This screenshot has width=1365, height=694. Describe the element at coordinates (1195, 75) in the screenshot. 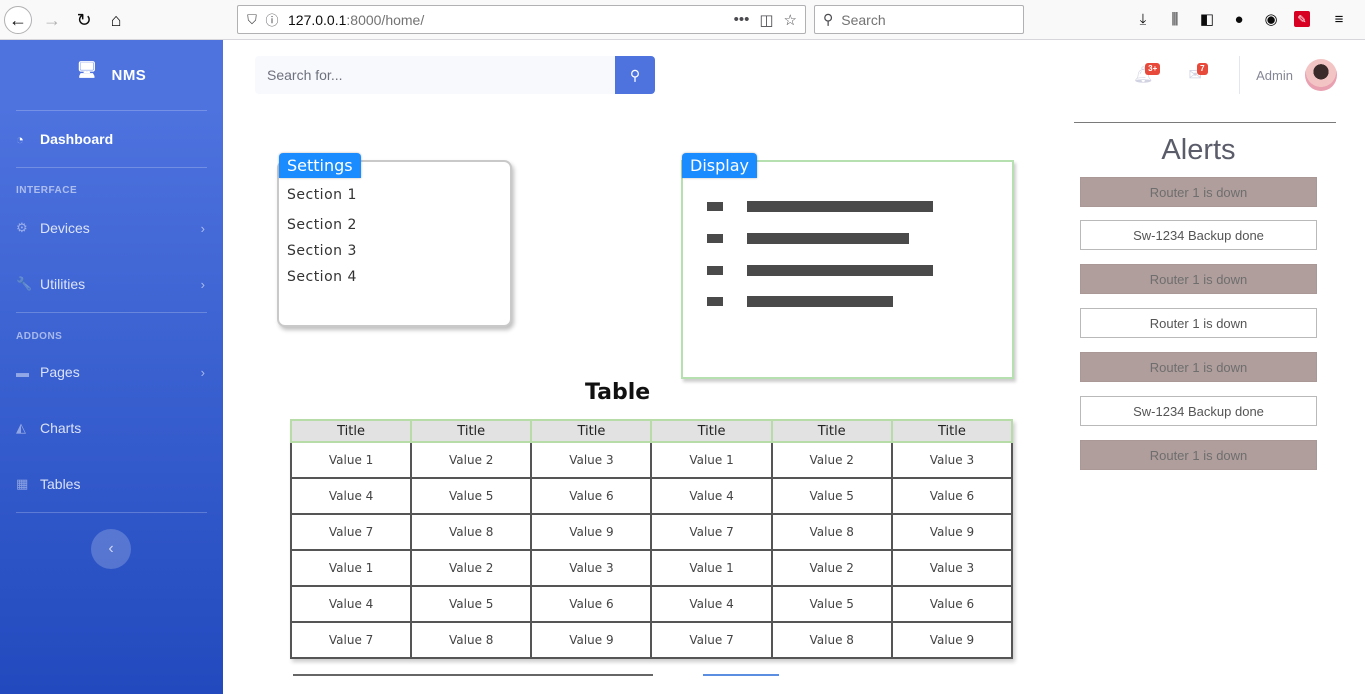

I see `messages-dropdown: ✉ 7` at that location.